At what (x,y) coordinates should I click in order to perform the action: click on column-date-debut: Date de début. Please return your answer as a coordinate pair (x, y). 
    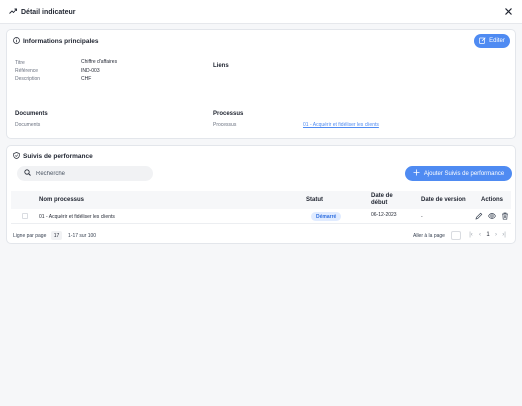
    Looking at the image, I should click on (386, 199).